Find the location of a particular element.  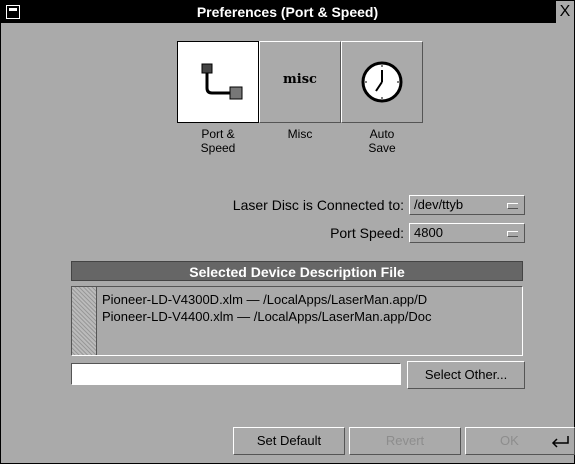

speed-popup: 4800 is located at coordinates (467, 233).